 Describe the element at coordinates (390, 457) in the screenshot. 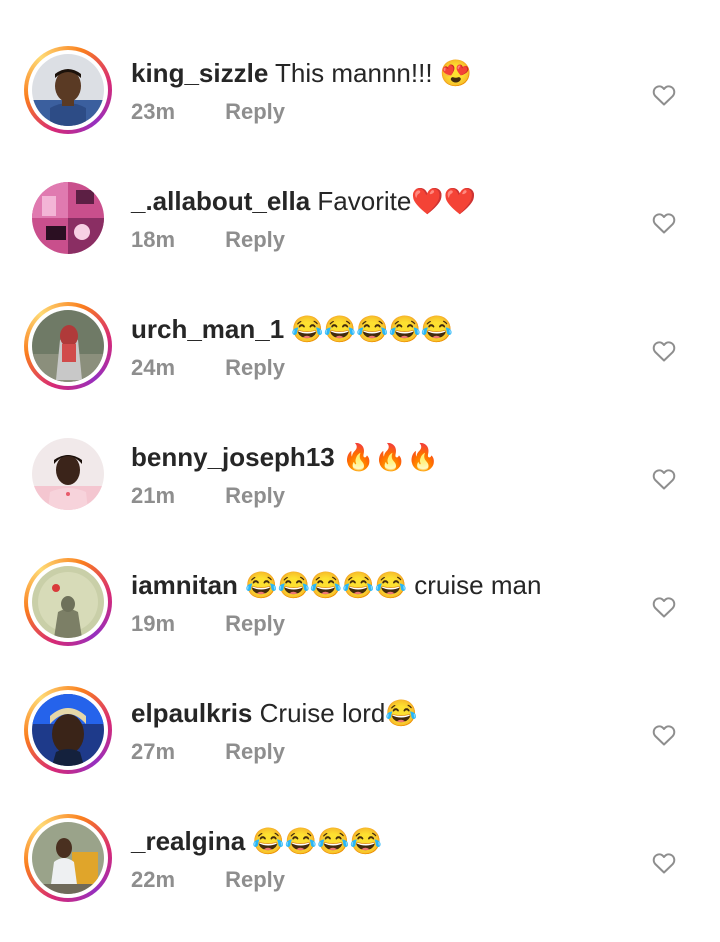

I see `comment-body: 🔥🔥🔥` at that location.